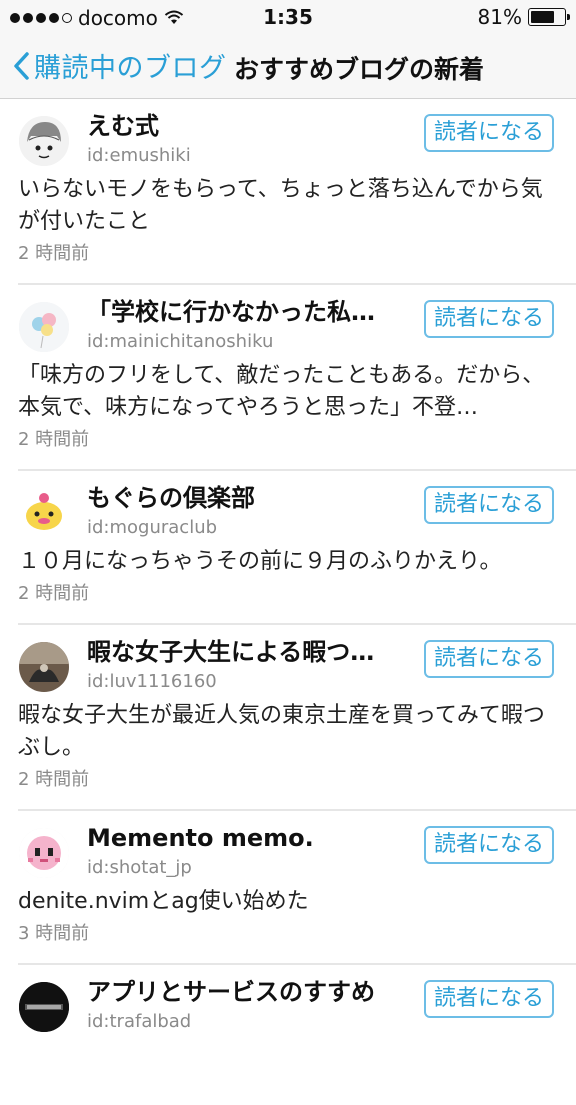 The height and width of the screenshot is (1105, 576). Describe the element at coordinates (499, 17) in the screenshot. I see `battery-percent: 81%` at that location.